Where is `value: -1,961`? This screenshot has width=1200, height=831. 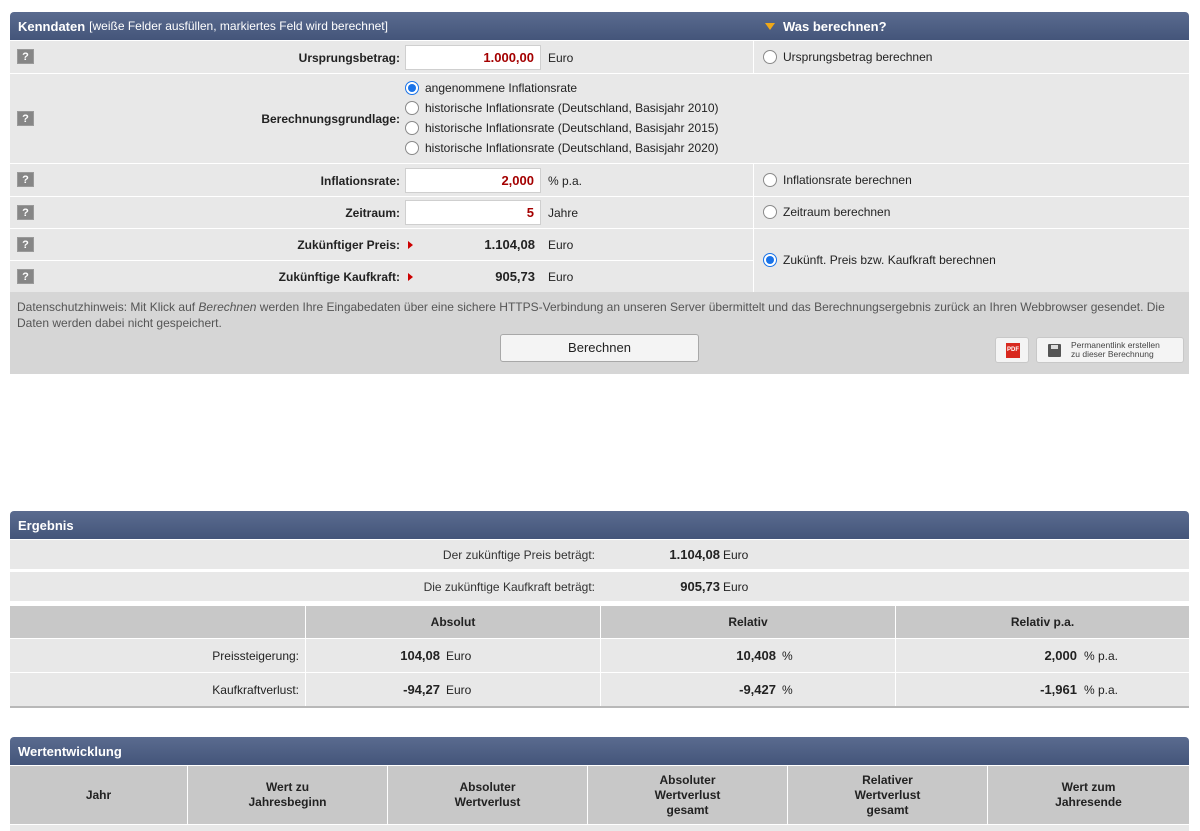 value: -1,961 is located at coordinates (1058, 689).